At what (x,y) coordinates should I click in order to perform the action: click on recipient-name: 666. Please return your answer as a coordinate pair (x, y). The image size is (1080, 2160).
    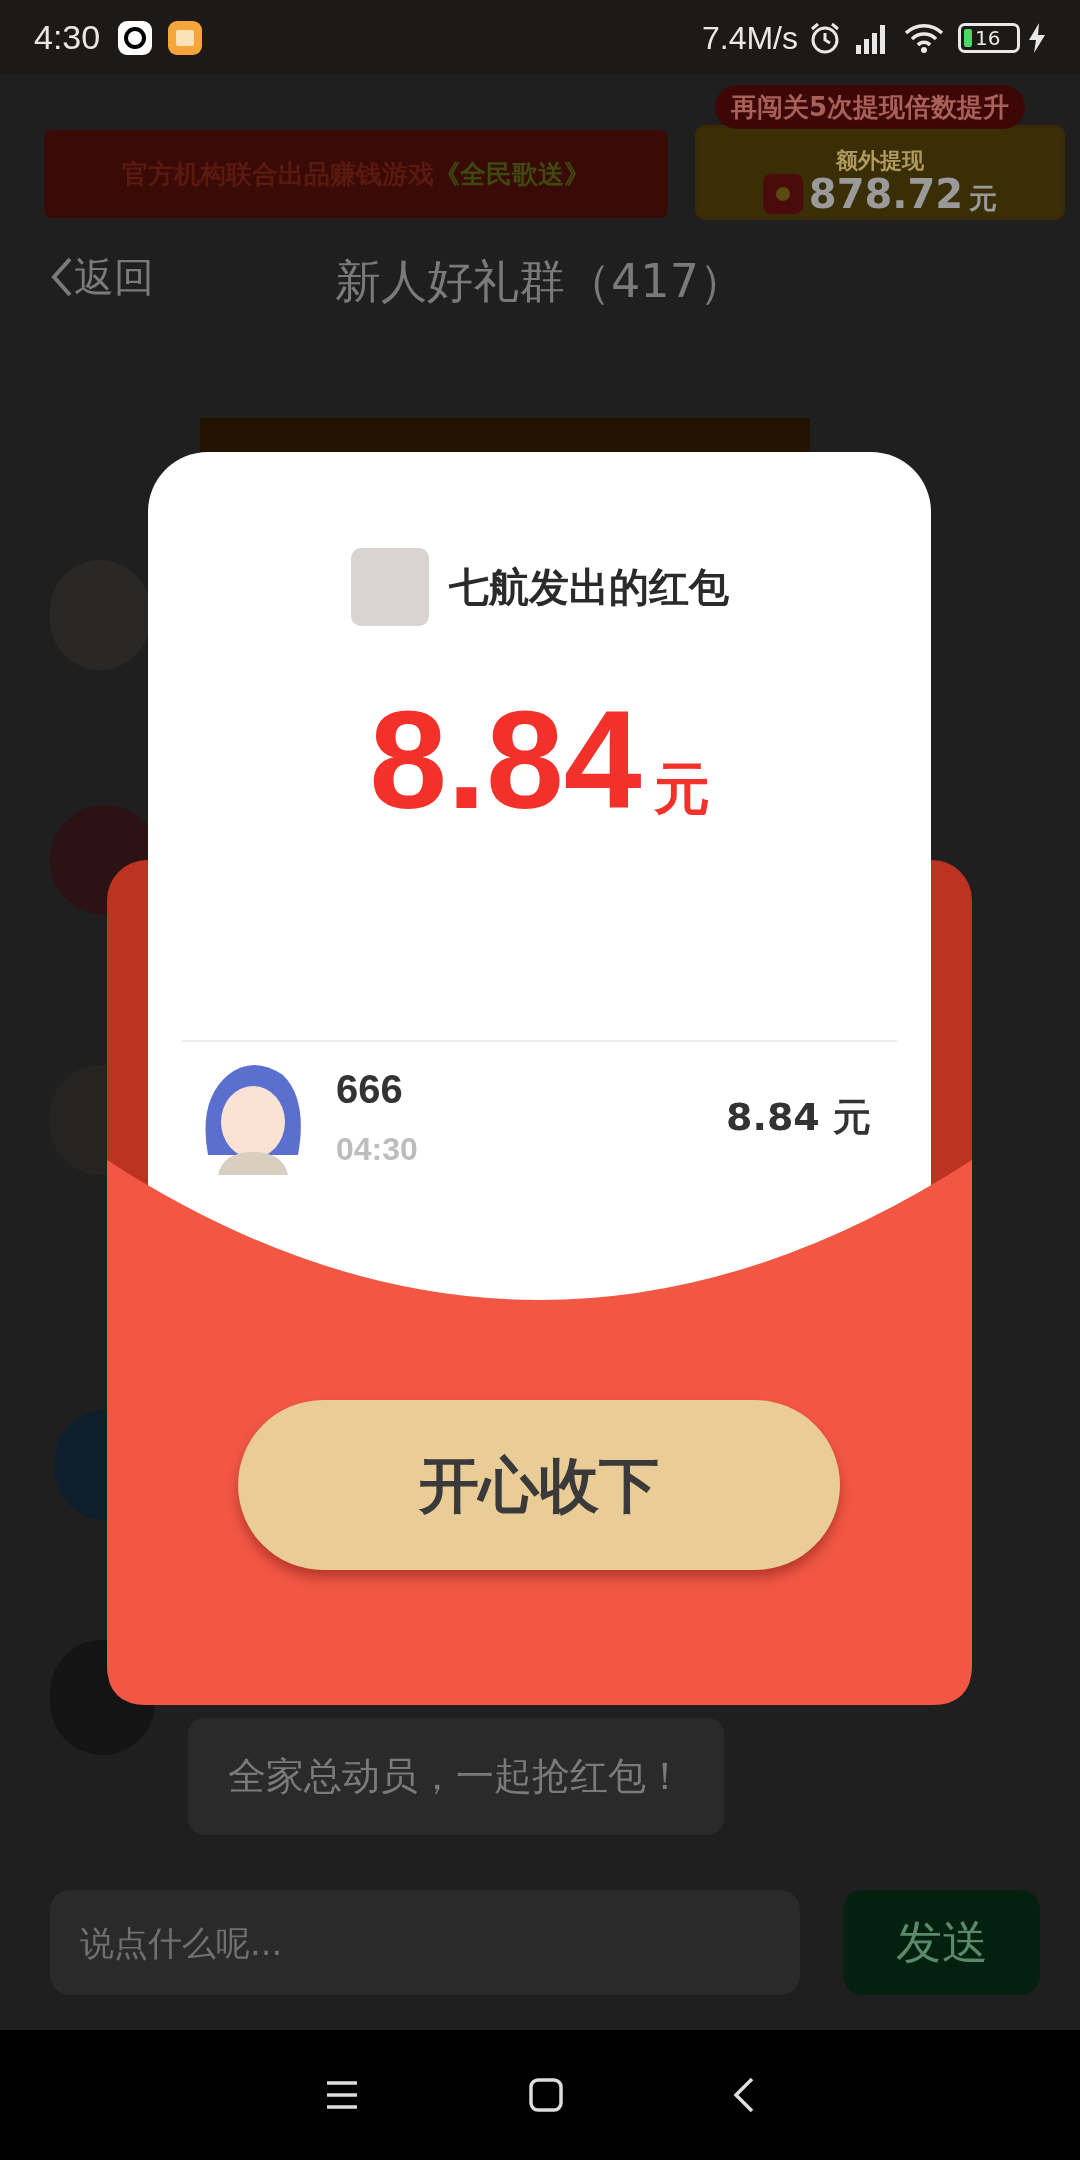
    Looking at the image, I should click on (370, 1089).